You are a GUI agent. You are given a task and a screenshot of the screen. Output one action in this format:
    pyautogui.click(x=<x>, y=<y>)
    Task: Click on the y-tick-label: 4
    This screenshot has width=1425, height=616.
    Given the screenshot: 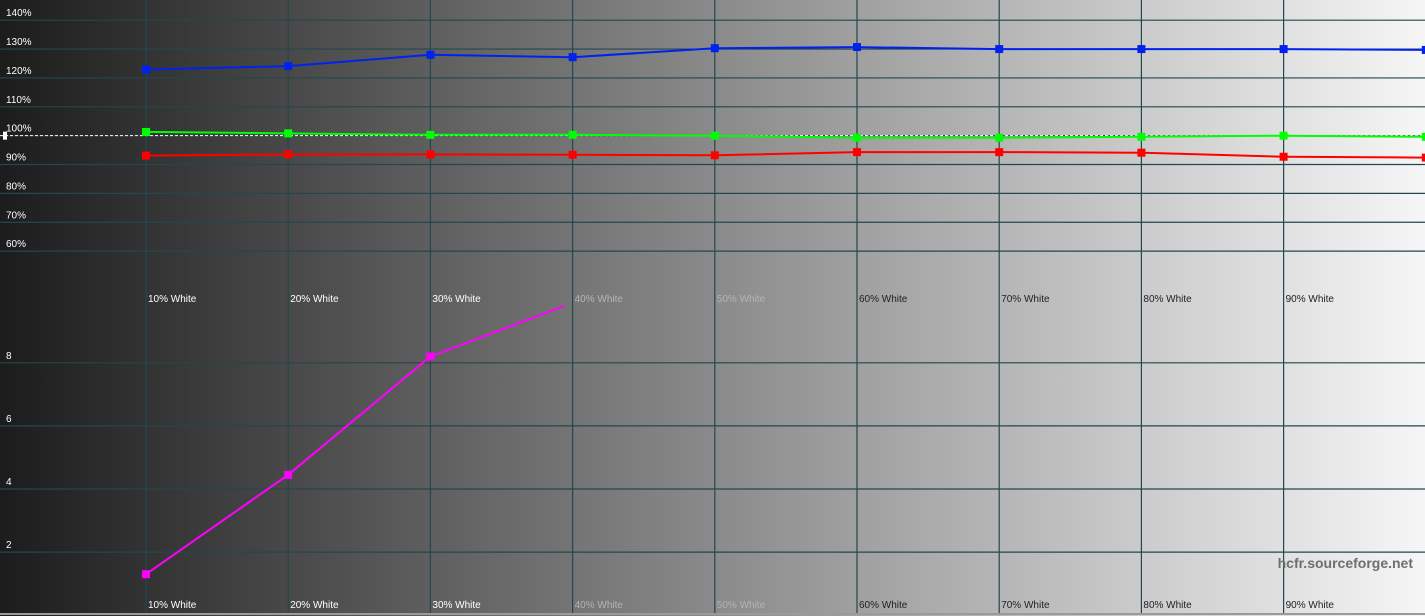 What is the action you would take?
    pyautogui.click(x=9, y=482)
    